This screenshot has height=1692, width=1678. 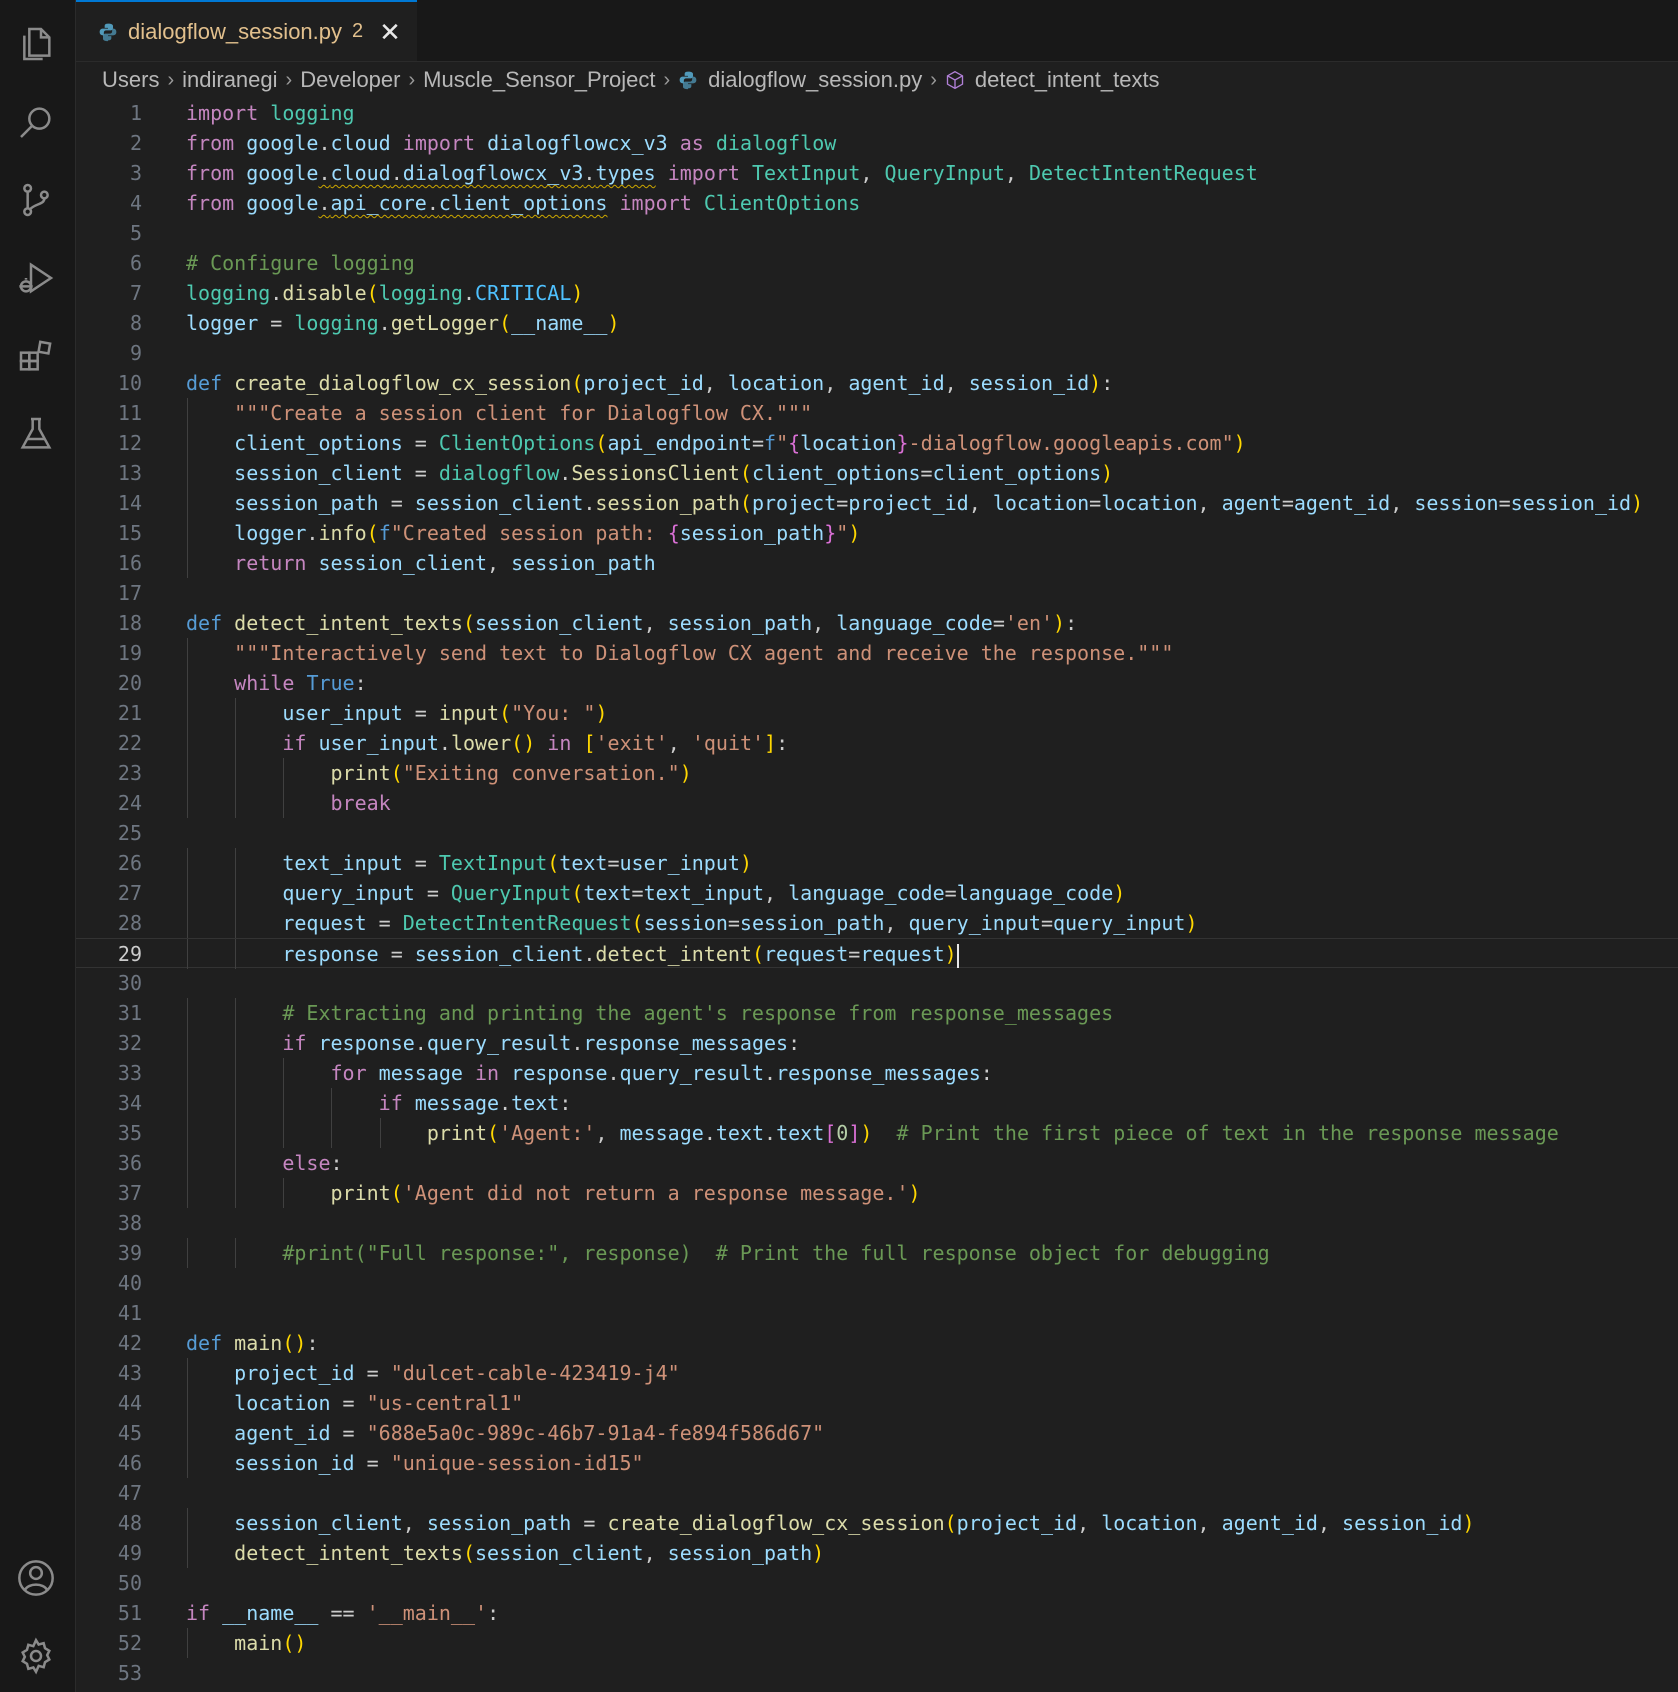 I want to click on code-line: 5, so click(x=877, y=233).